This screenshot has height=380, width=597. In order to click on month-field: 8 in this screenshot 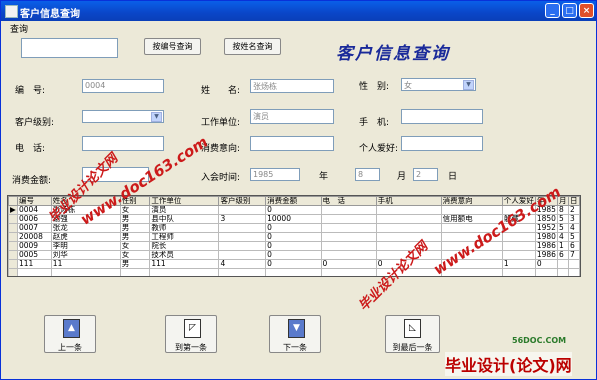, I will do `click(367, 174)`.